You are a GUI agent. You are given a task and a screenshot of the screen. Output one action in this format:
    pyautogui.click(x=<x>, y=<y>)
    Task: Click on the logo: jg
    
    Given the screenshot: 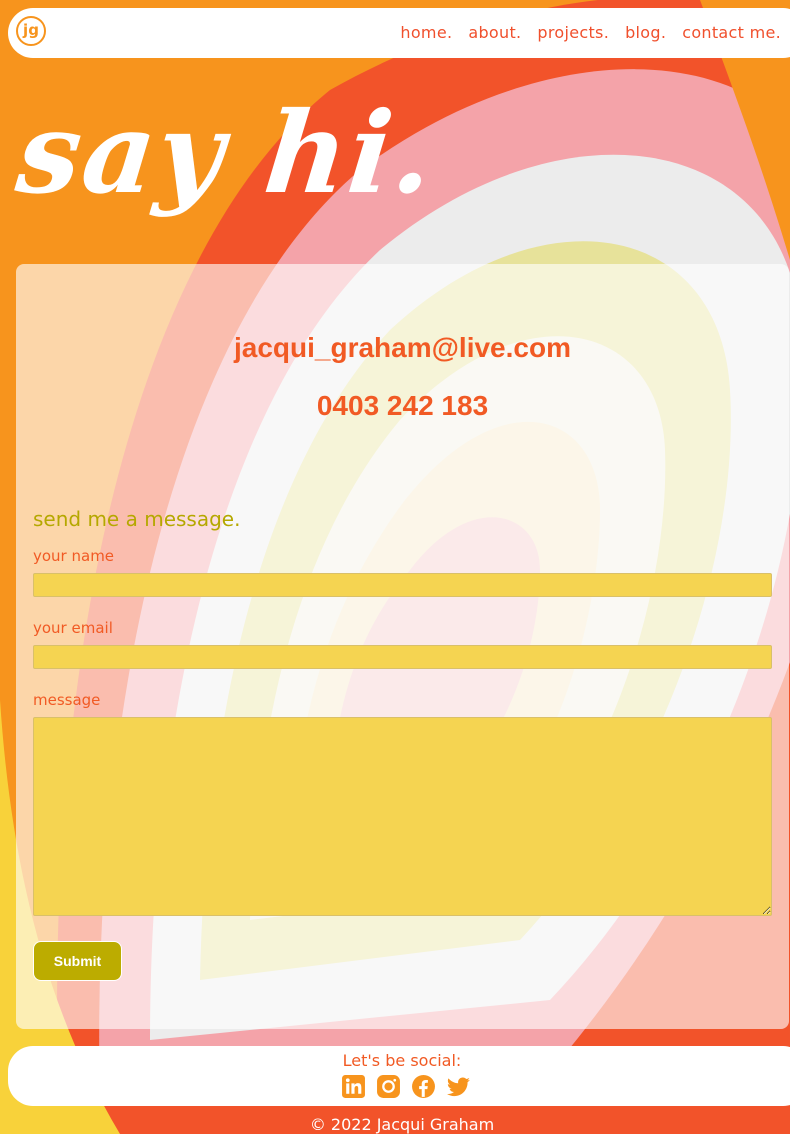 What is the action you would take?
    pyautogui.click(x=31, y=31)
    